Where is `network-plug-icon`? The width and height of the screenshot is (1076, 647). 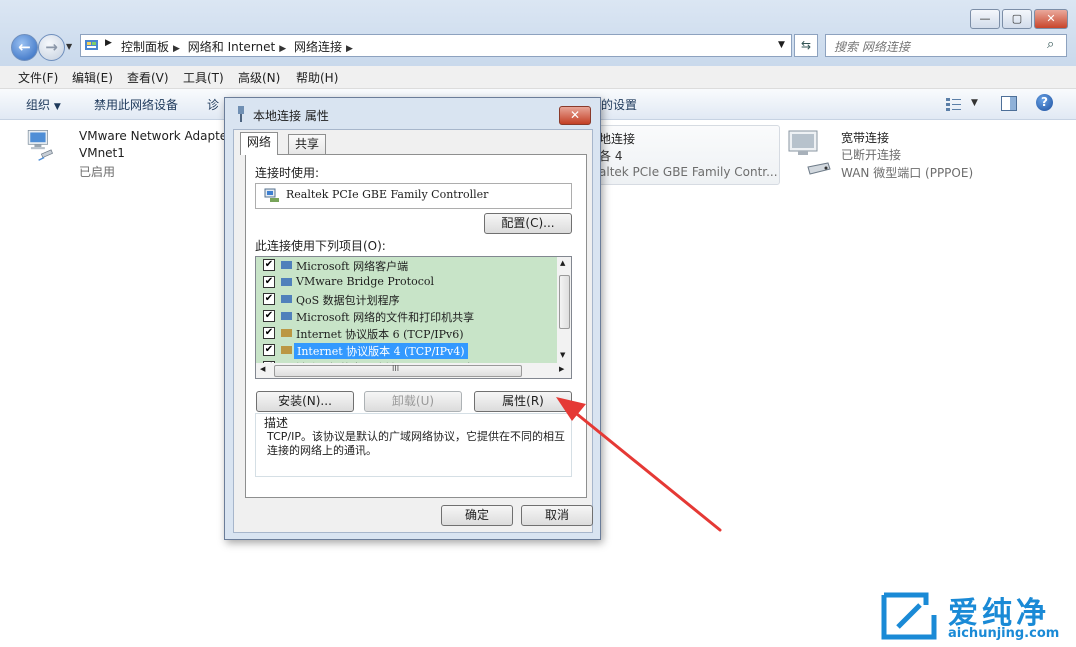 network-plug-icon is located at coordinates (241, 114).